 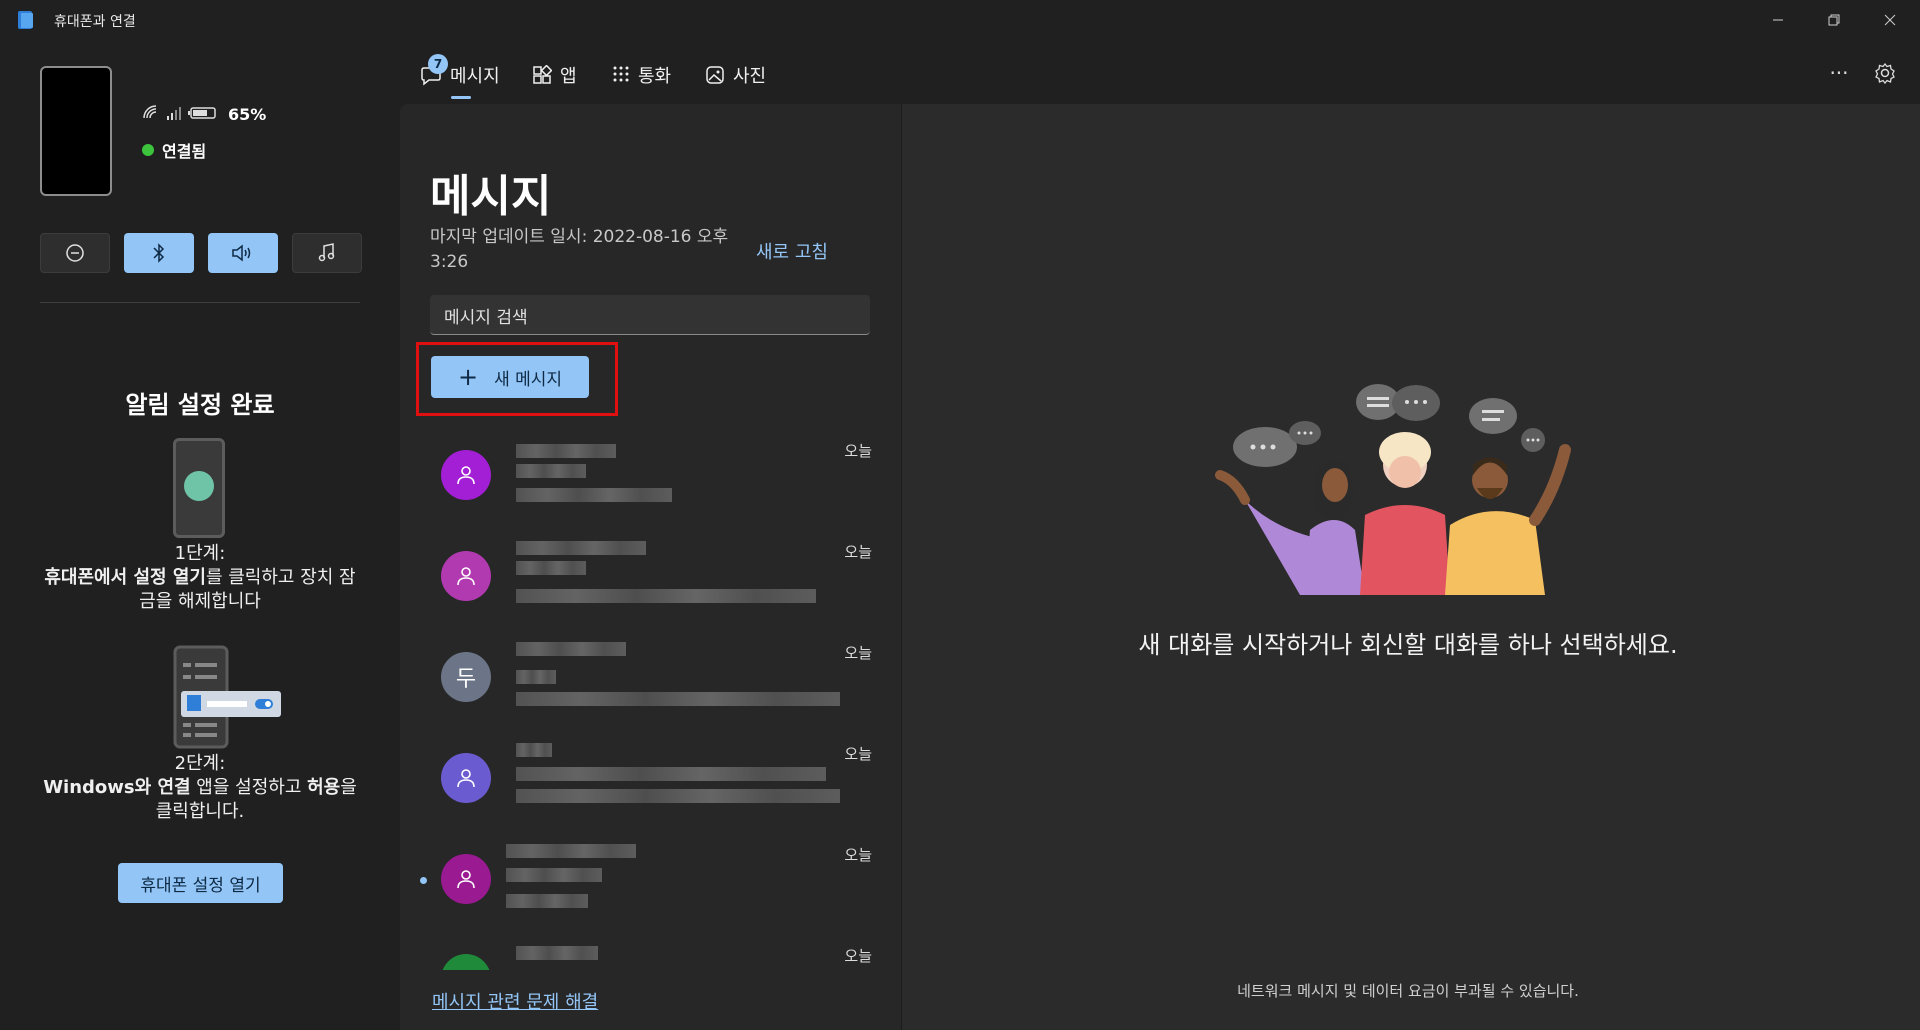 What do you see at coordinates (735, 75) in the screenshot?
I see `tab-photos: 사진` at bounding box center [735, 75].